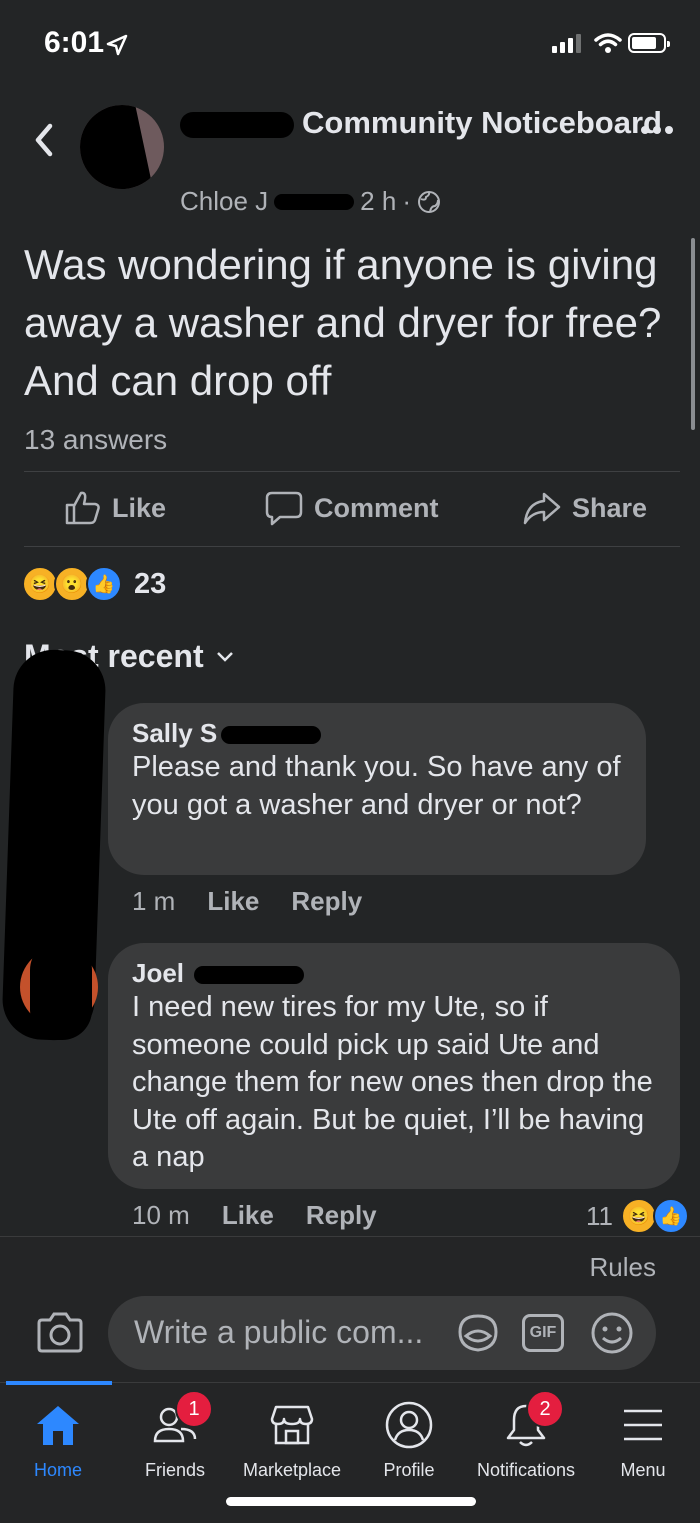  Describe the element at coordinates (608, 43) in the screenshot. I see `wifi-icon` at that location.